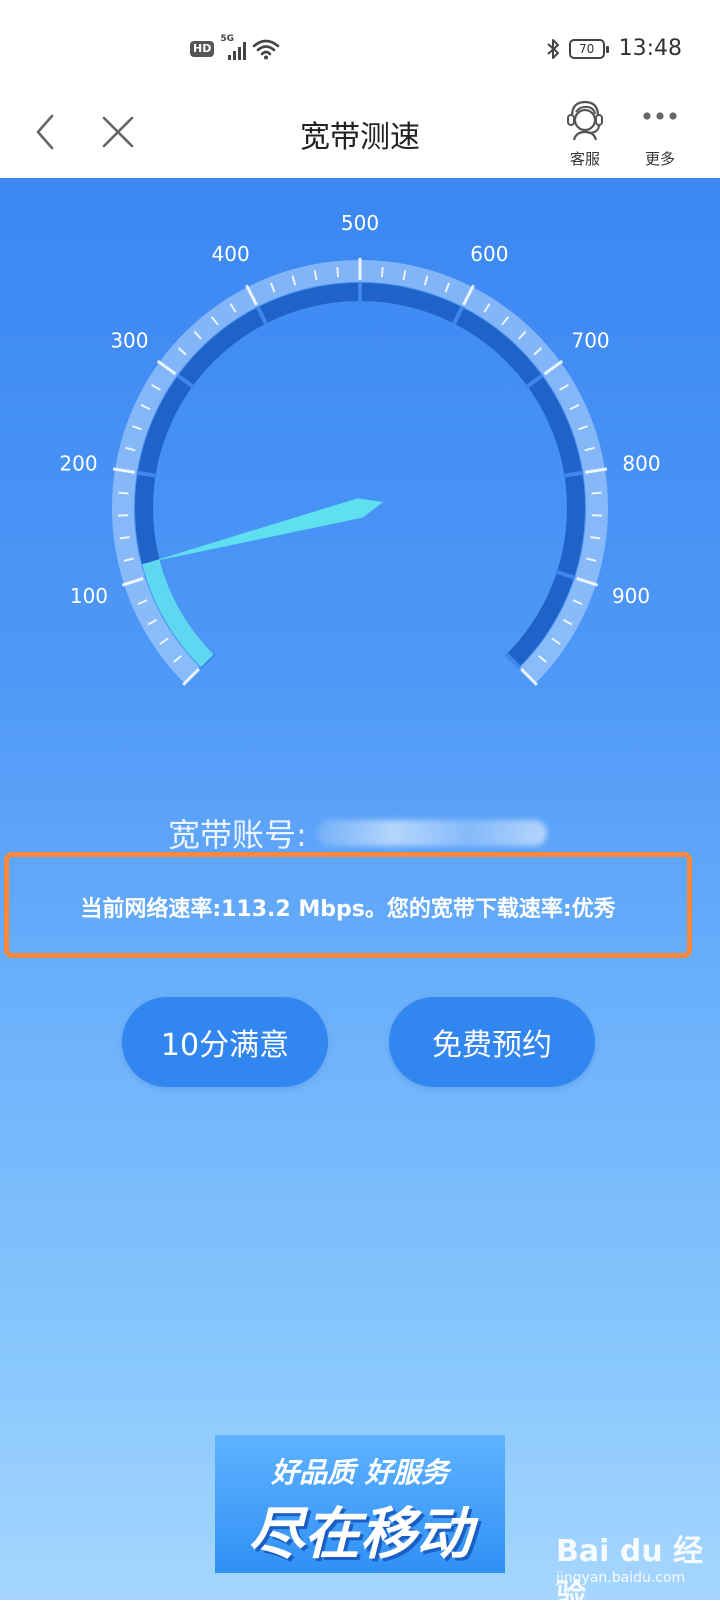 Image resolution: width=720 pixels, height=1614 pixels. What do you see at coordinates (620, 1578) in the screenshot?
I see `watermark-url: jingyan.baidu.com` at bounding box center [620, 1578].